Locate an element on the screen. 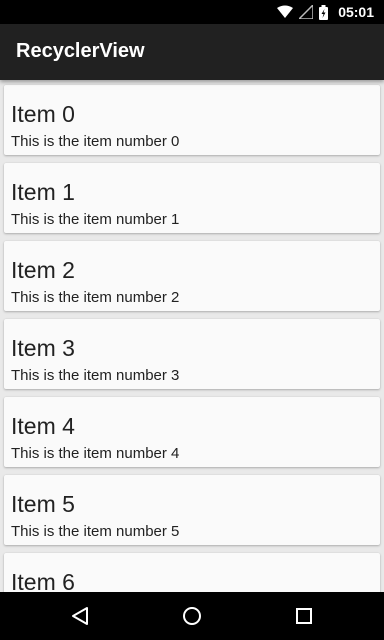 This screenshot has width=384, height=640. status-icons: 05:01 is located at coordinates (325, 12).